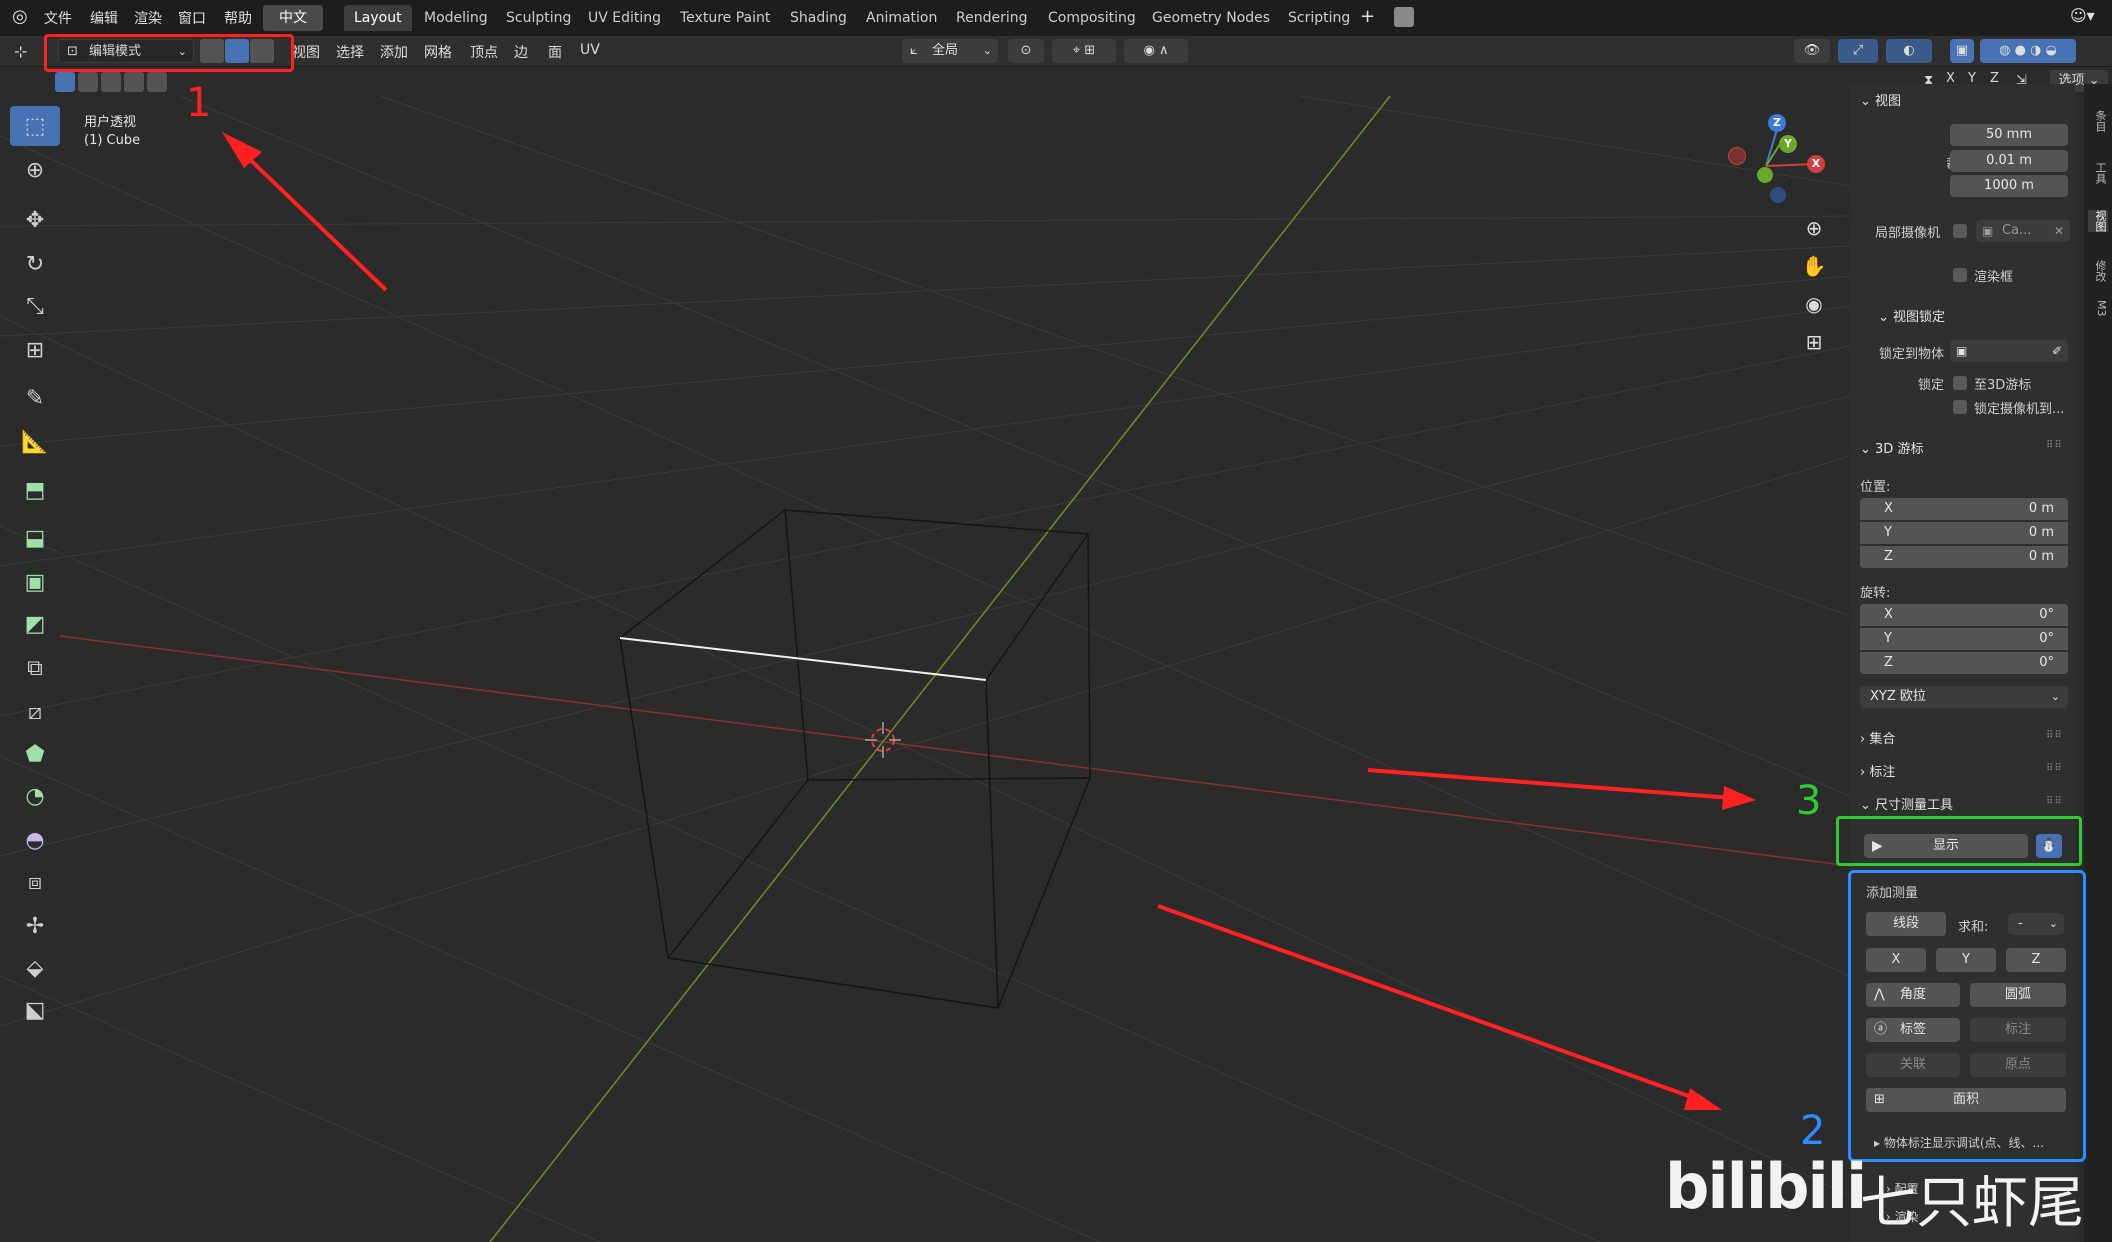  I want to click on bilibili-watermark-logo: bilibili, so click(1766, 1186).